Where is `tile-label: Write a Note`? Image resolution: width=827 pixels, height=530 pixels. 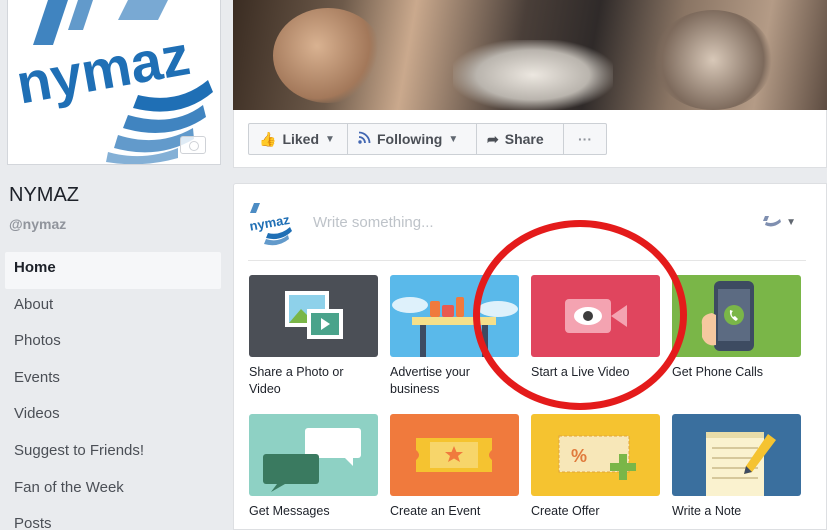 tile-label: Write a Note is located at coordinates (707, 511).